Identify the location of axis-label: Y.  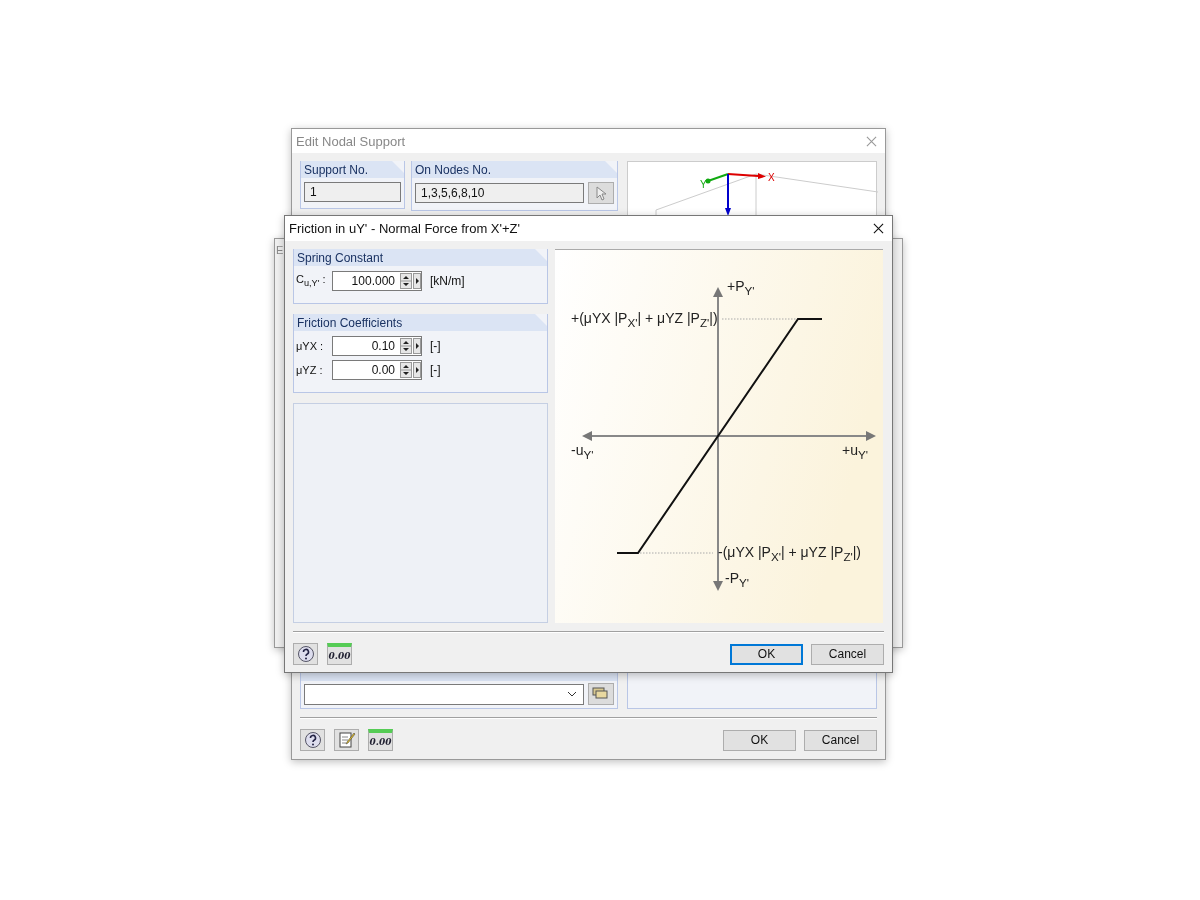
(703, 184).